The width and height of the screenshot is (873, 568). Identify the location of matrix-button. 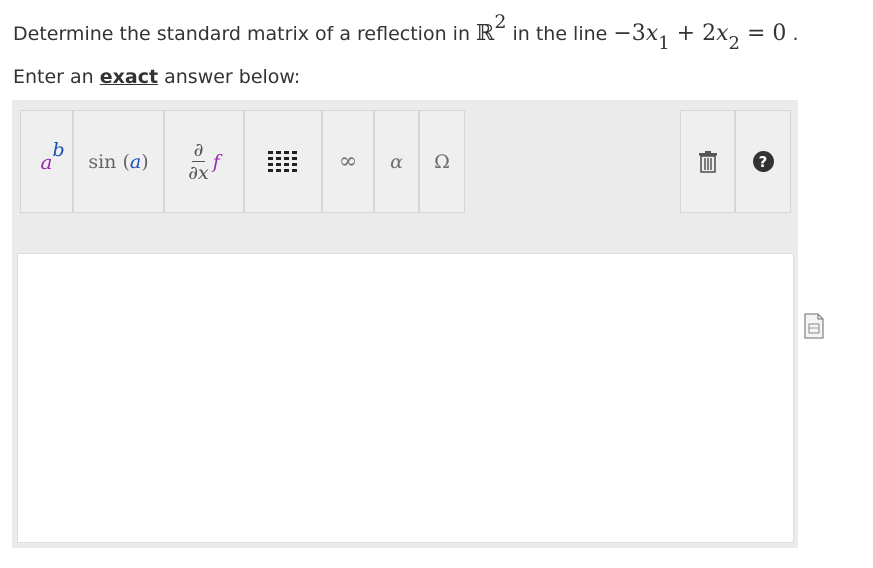
(283, 161).